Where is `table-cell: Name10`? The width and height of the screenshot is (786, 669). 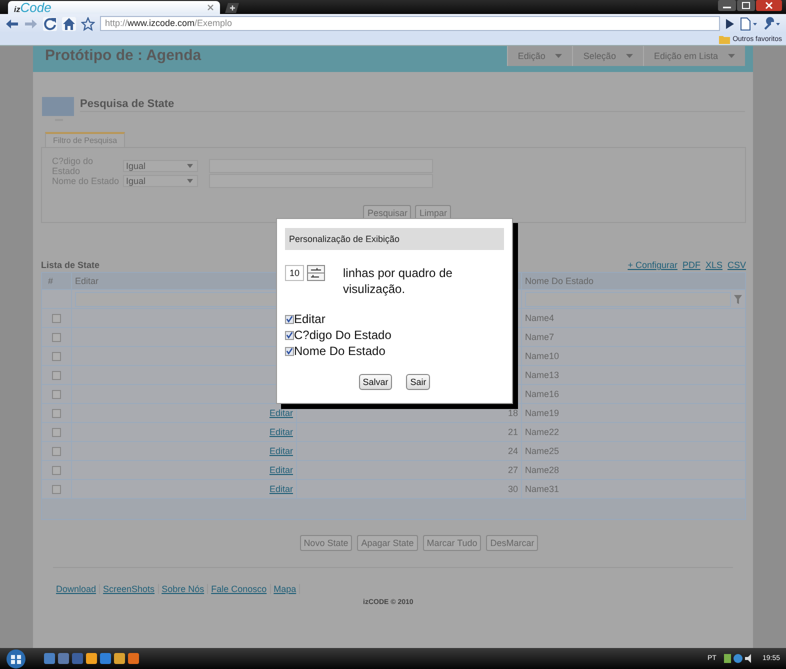
table-cell: Name10 is located at coordinates (542, 356).